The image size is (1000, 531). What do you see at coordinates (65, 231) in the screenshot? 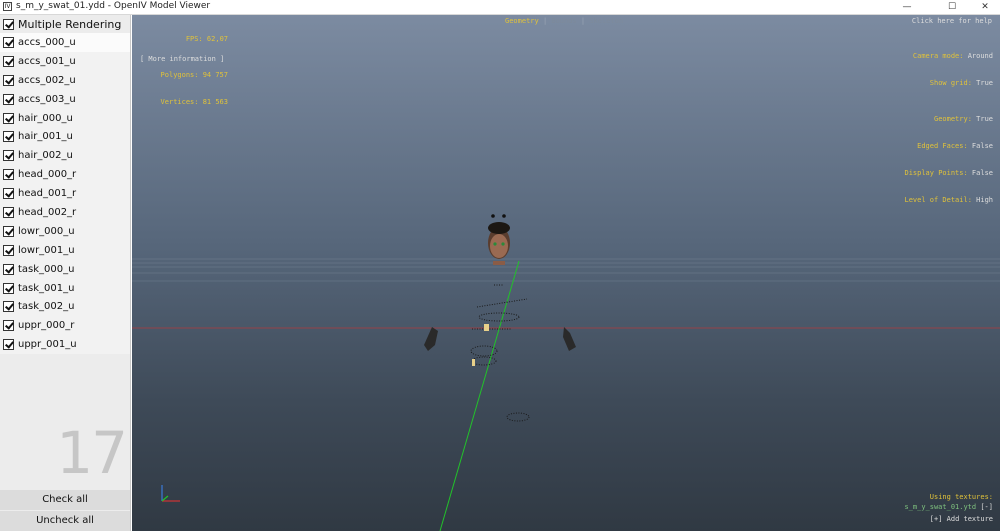
I see `list-item: lowr_000_u` at bounding box center [65, 231].